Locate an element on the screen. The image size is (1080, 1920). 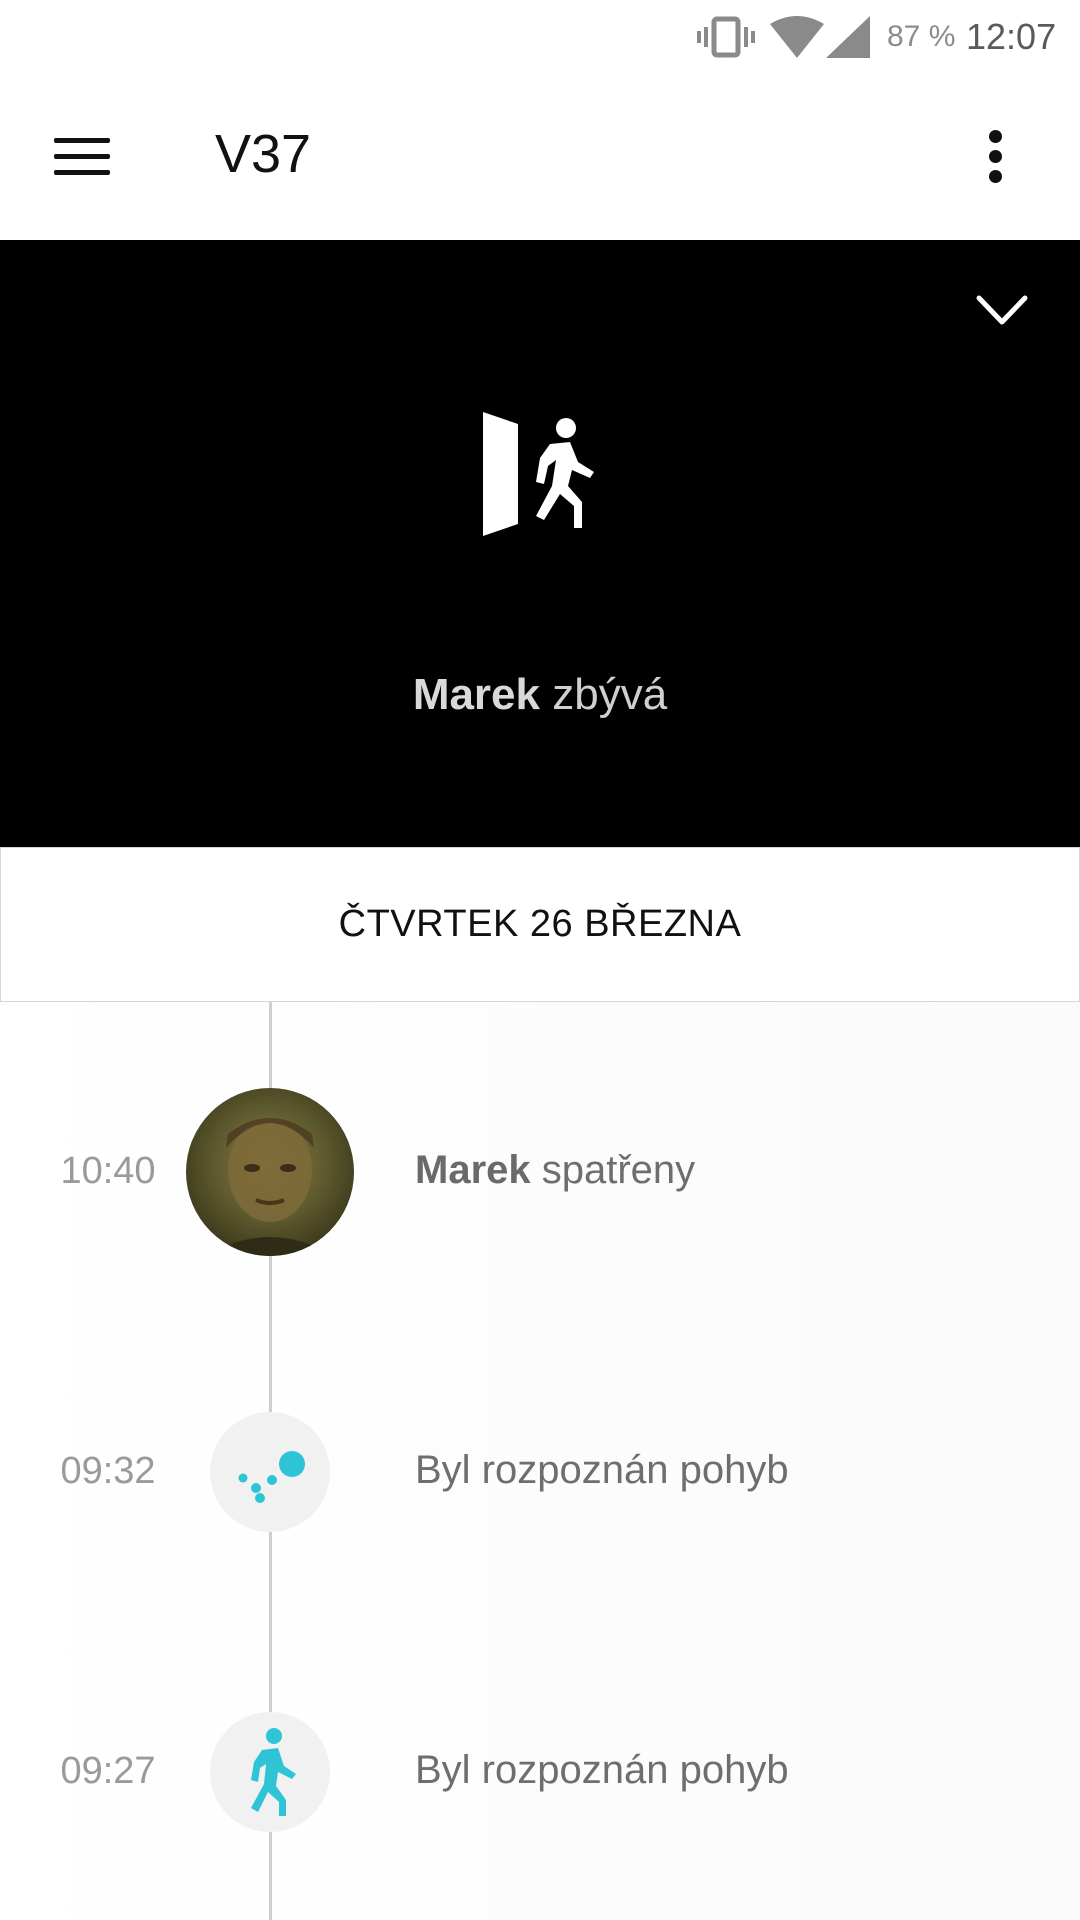
hero-status-text: zbývá is located at coordinates (610, 694).